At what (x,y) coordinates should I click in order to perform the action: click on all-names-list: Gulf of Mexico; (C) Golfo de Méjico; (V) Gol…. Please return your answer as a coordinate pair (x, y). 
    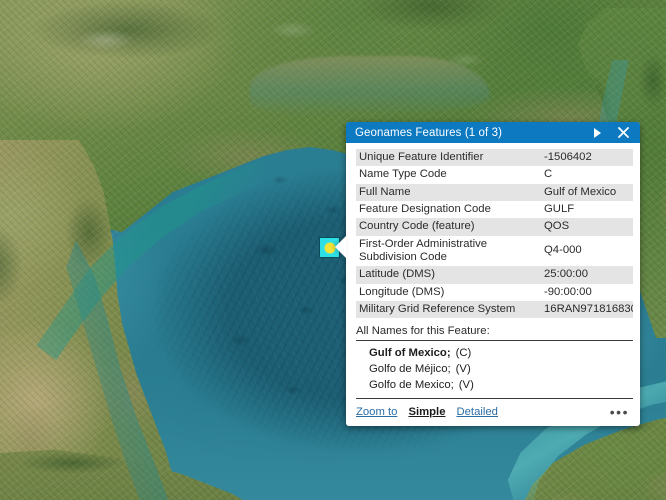
    Looking at the image, I should click on (494, 370).